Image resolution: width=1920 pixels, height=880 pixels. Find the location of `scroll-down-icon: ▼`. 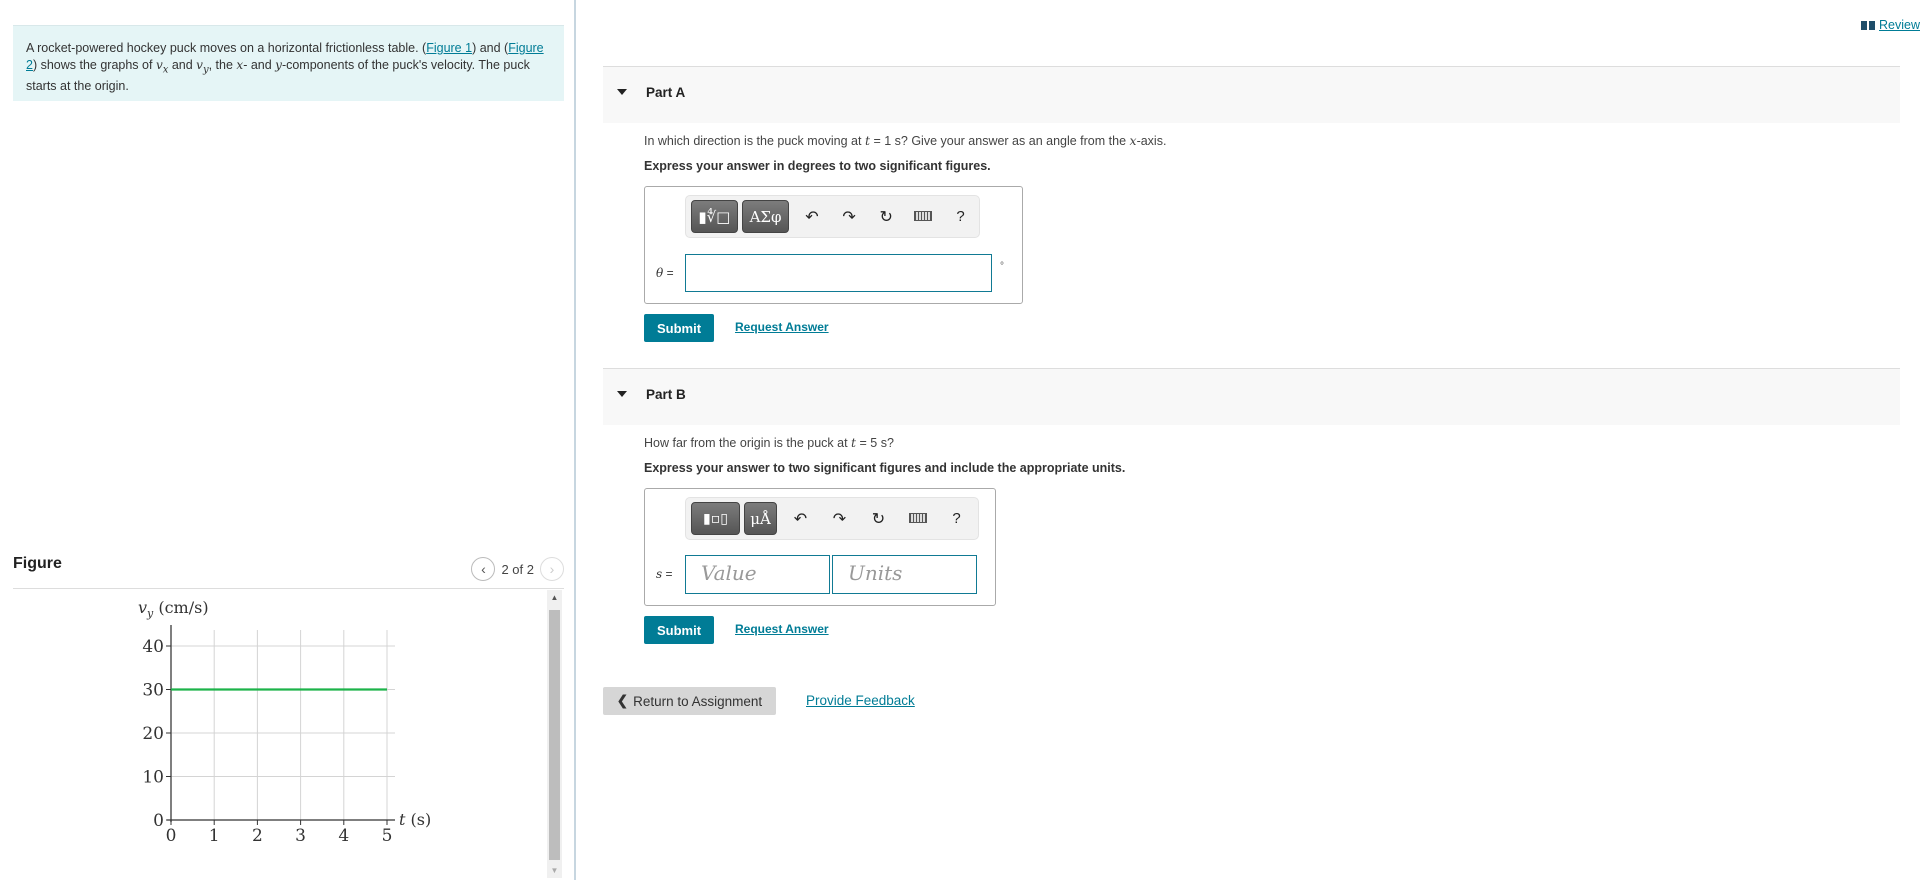

scroll-down-icon: ▼ is located at coordinates (554, 870).